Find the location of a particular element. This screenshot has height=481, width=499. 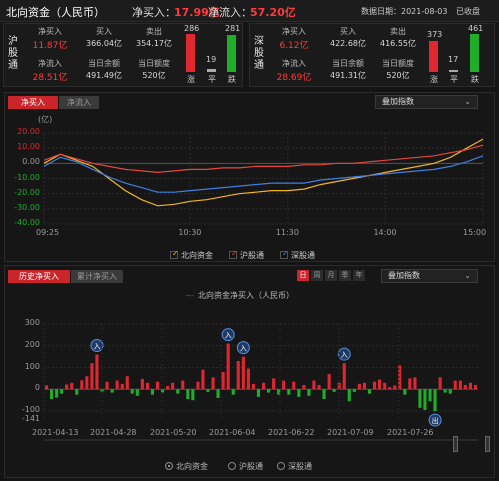

sh-flat-bar is located at coordinates (211, 70).